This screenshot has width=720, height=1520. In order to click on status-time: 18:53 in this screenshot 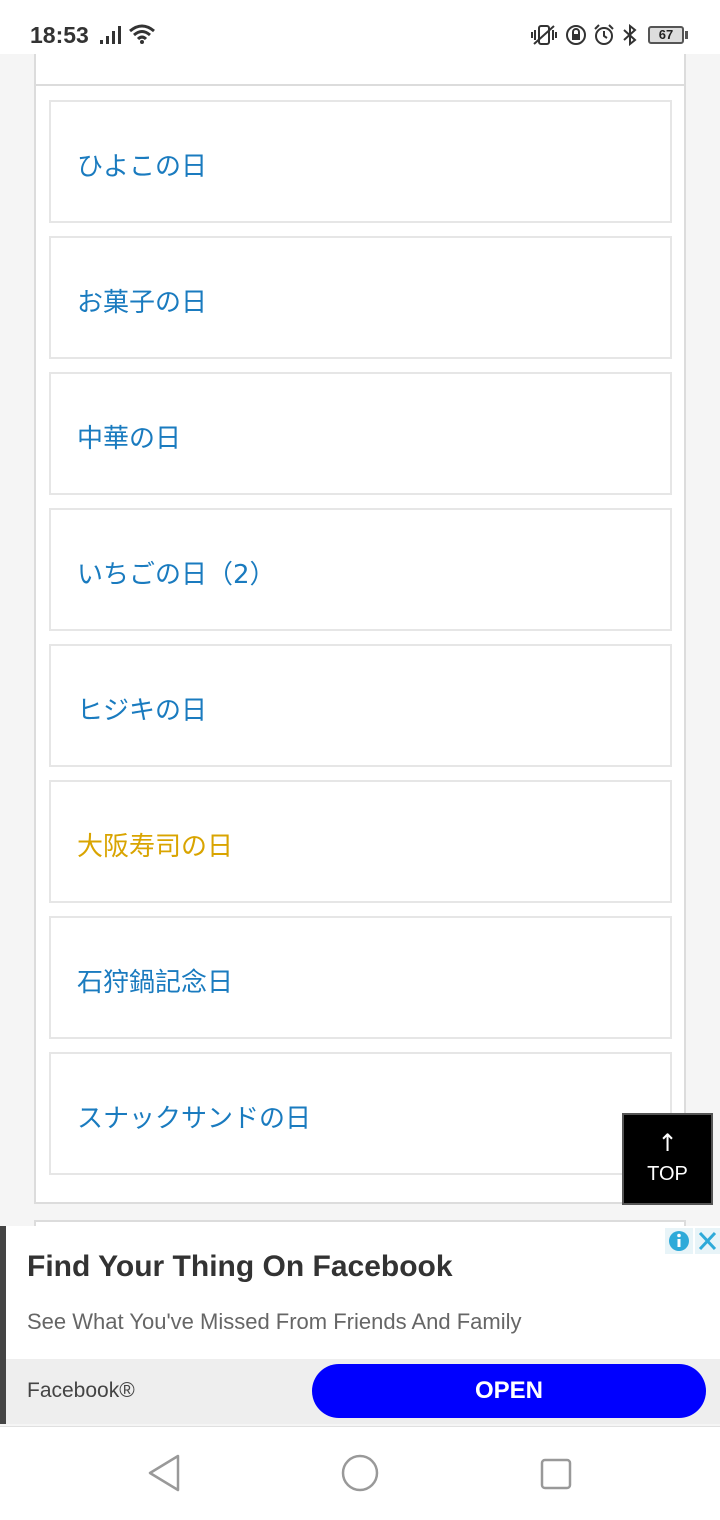, I will do `click(59, 35)`.